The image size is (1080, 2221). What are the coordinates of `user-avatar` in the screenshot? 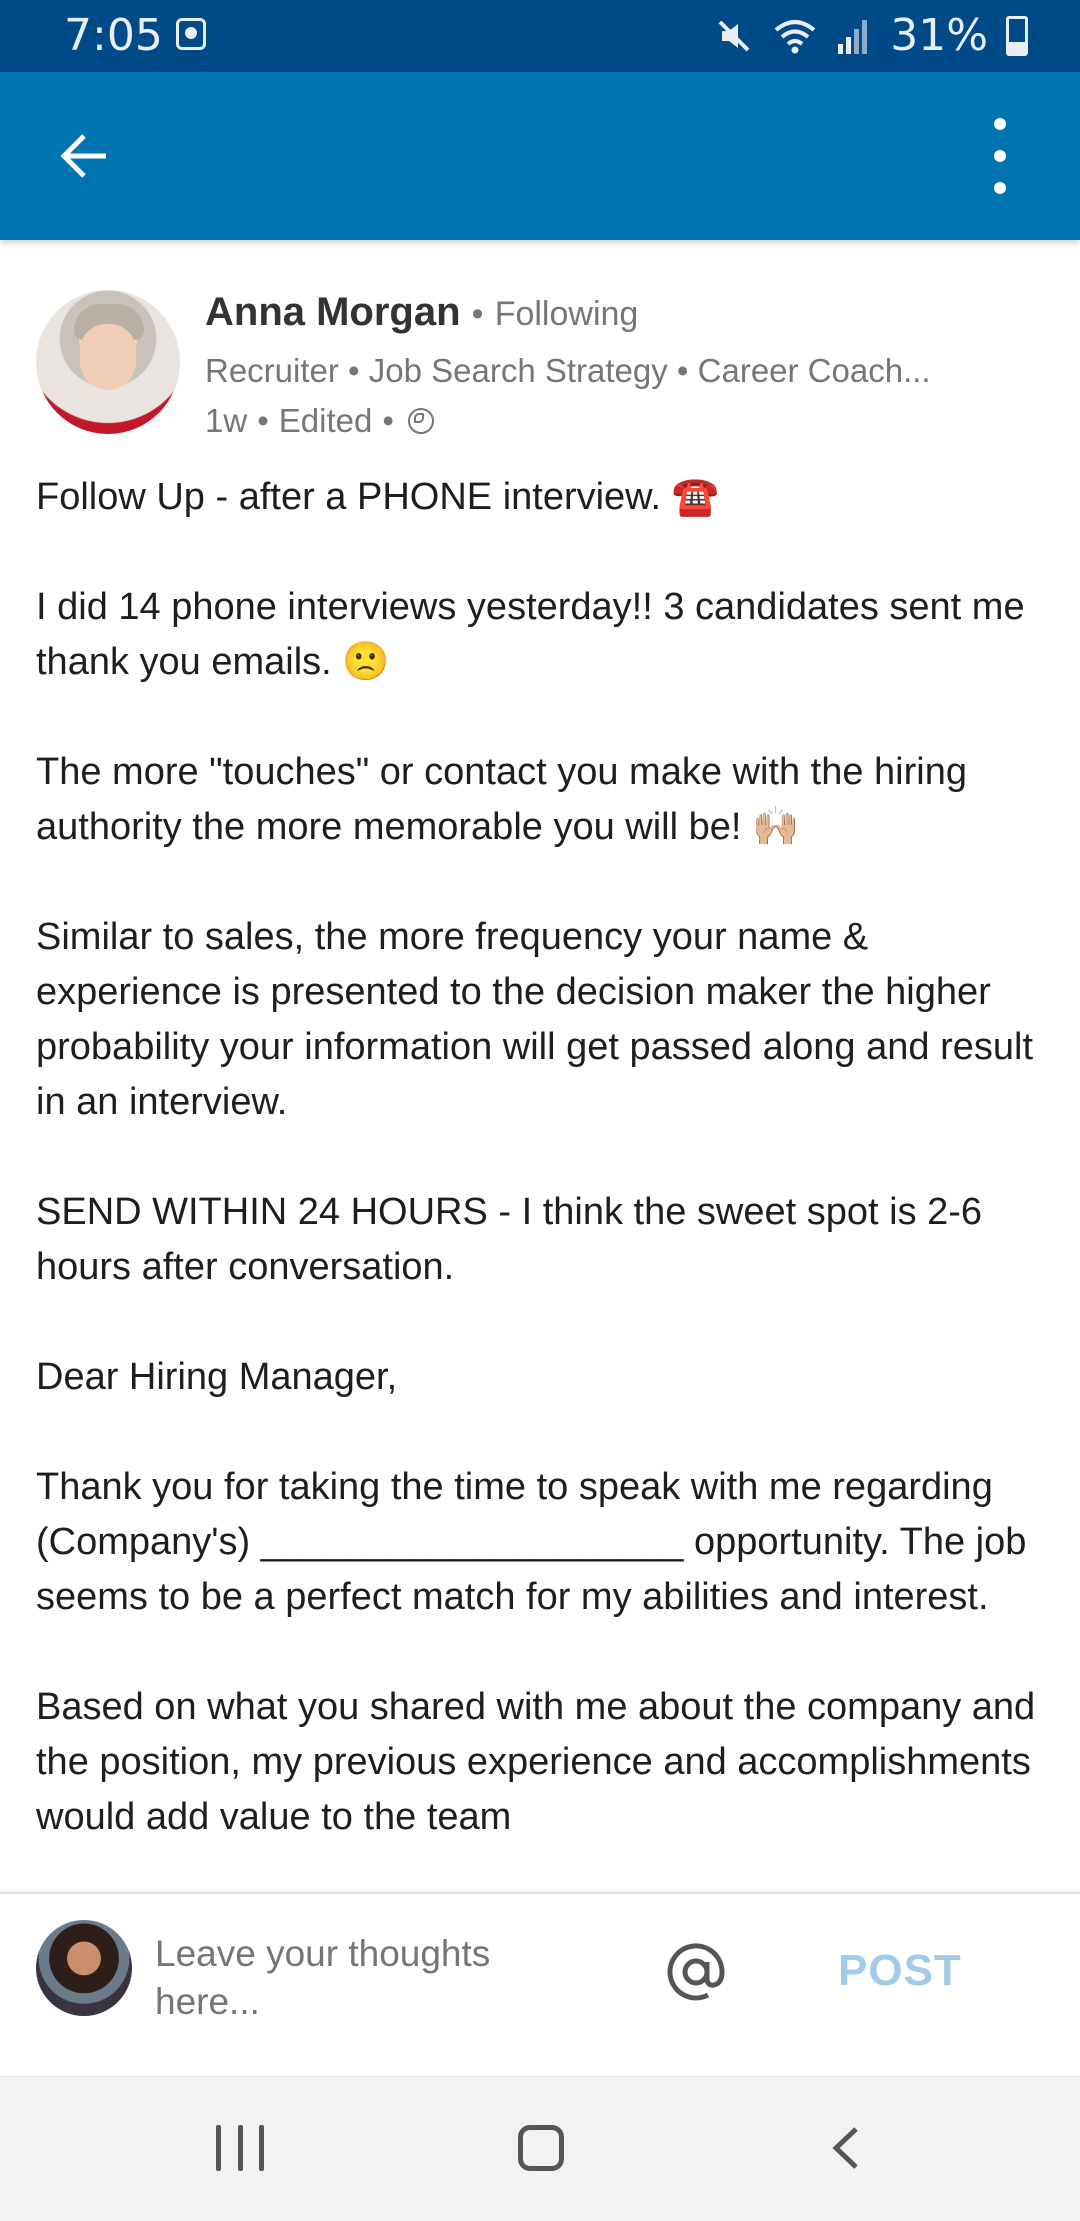 It's located at (84, 1968).